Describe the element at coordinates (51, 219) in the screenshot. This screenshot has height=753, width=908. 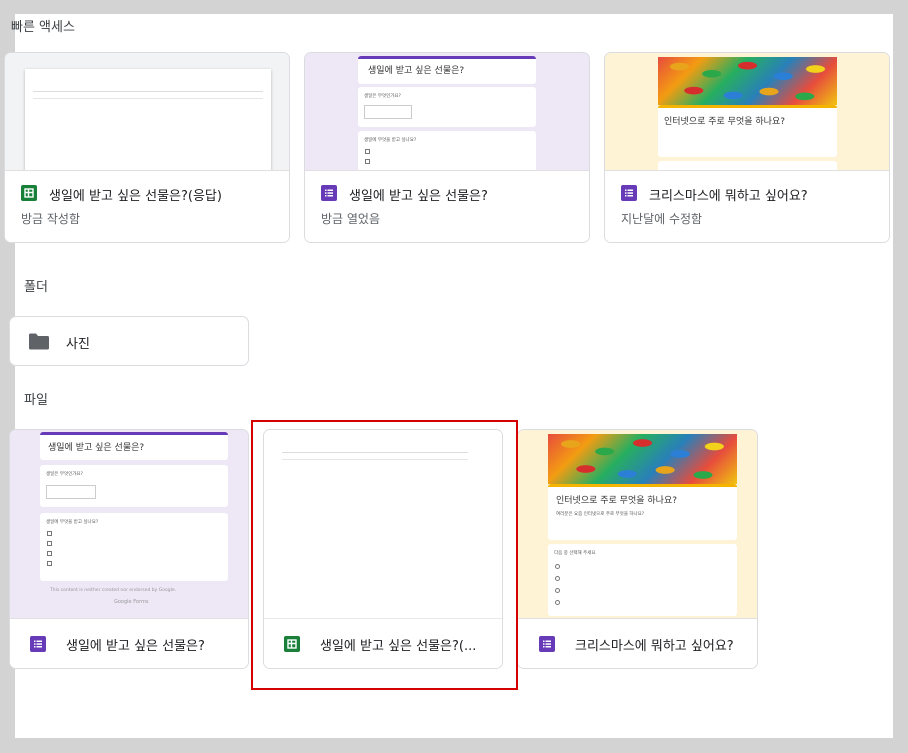
I see `card-subtitle: 방금 작성함` at that location.